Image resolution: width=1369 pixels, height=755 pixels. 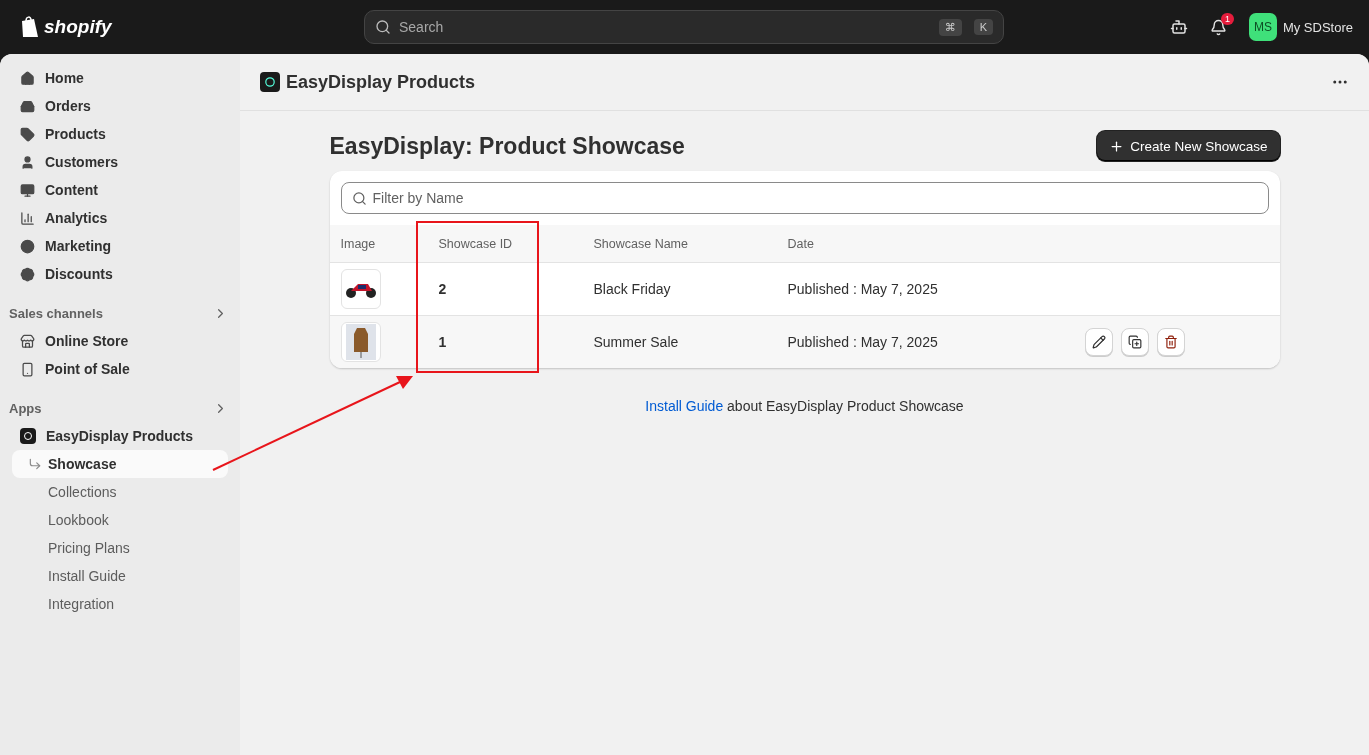 I want to click on column-header: Showcase ID, so click(x=476, y=243).